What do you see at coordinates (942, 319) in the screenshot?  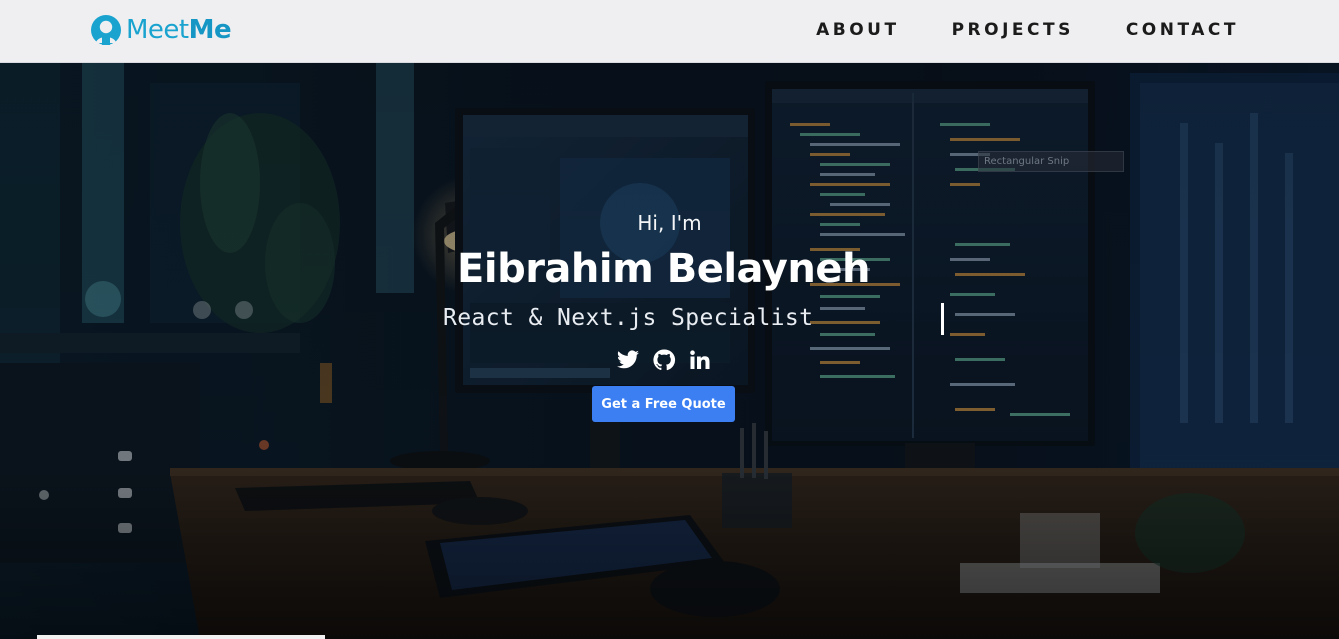 I see `typing-caret` at bounding box center [942, 319].